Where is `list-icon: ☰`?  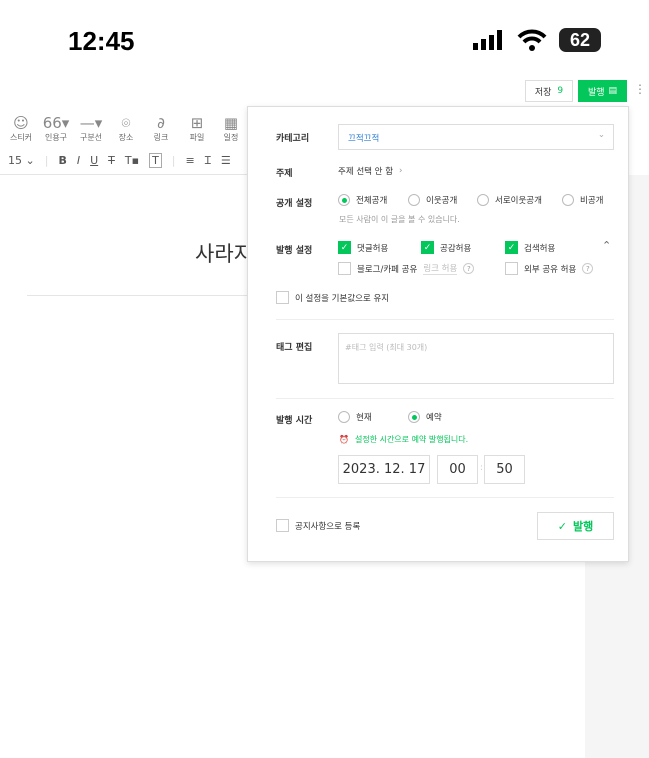
list-icon: ☰ is located at coordinates (226, 160).